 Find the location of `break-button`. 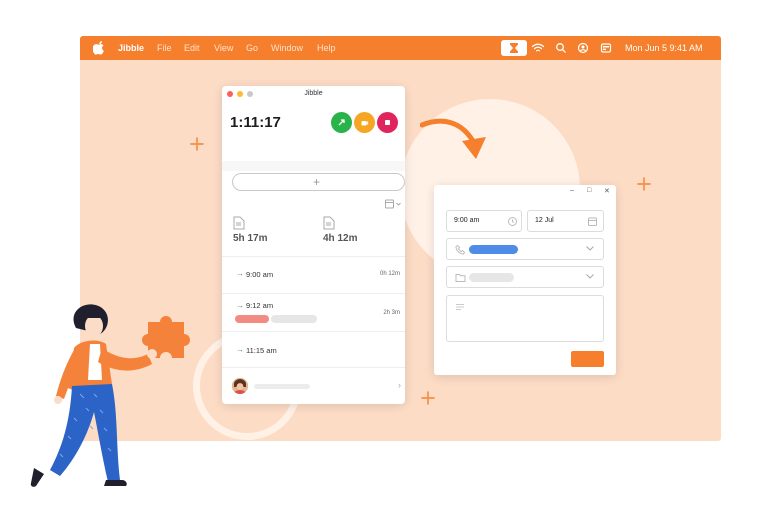

break-button is located at coordinates (364, 122).